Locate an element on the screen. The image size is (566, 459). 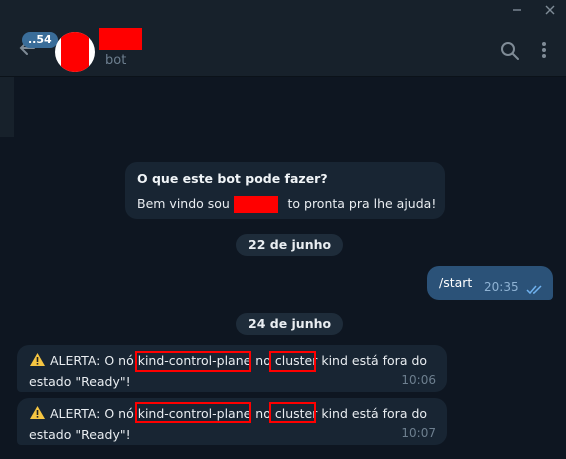
date-separator: 22 de junho is located at coordinates (290, 245).